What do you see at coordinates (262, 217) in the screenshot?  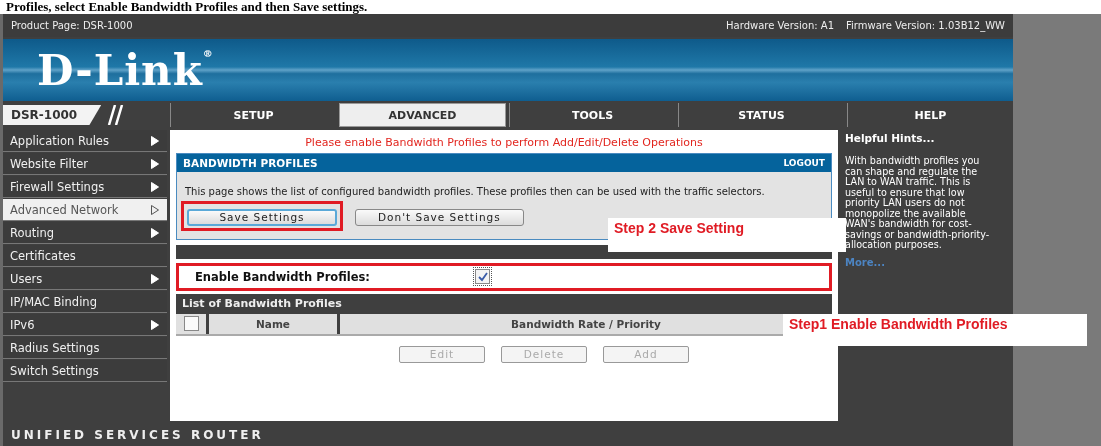 I see `settings-button: Save Settings` at bounding box center [262, 217].